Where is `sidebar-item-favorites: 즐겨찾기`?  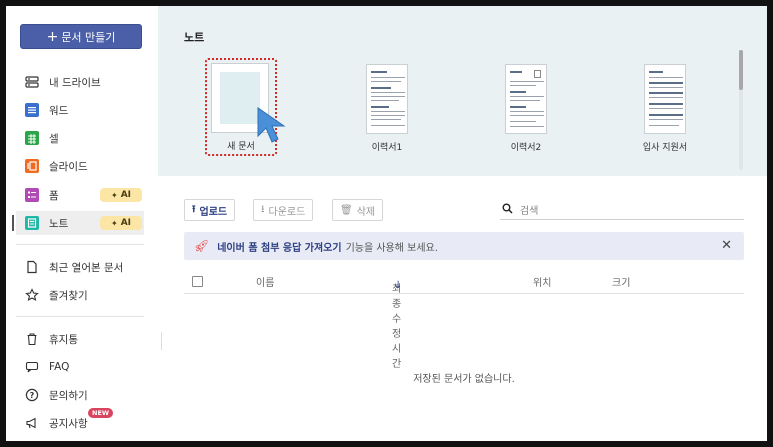
sidebar-item-favorites: 즐겨찾기 is located at coordinates (80, 295).